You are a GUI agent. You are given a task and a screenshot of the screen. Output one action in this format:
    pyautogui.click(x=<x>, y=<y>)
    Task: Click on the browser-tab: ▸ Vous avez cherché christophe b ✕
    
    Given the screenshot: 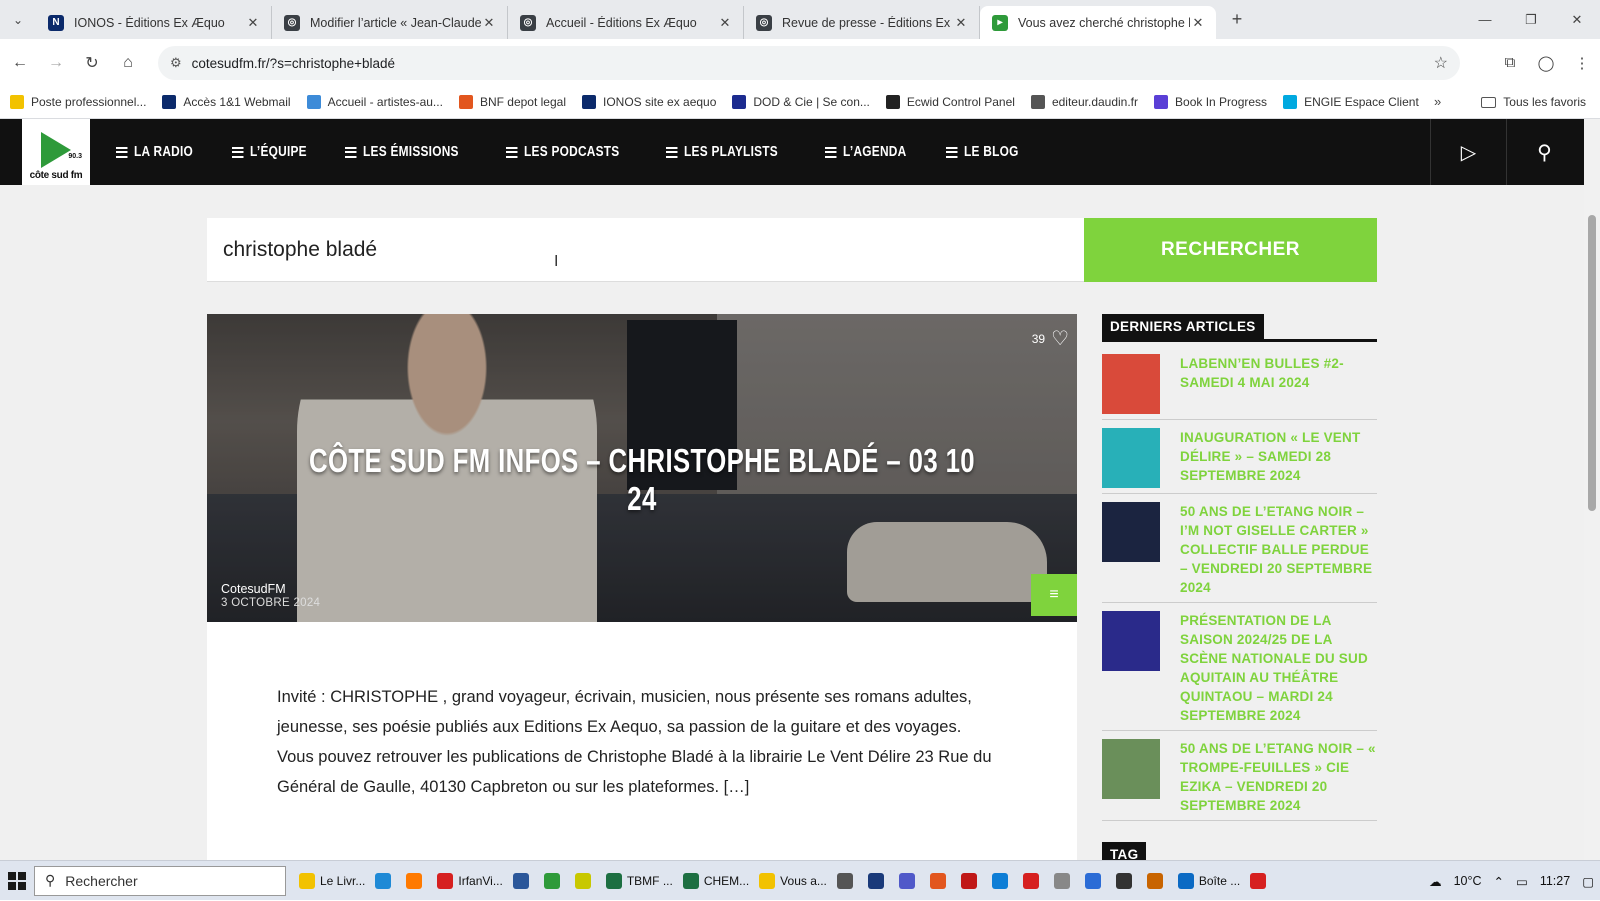 What is the action you would take?
    pyautogui.click(x=1098, y=22)
    